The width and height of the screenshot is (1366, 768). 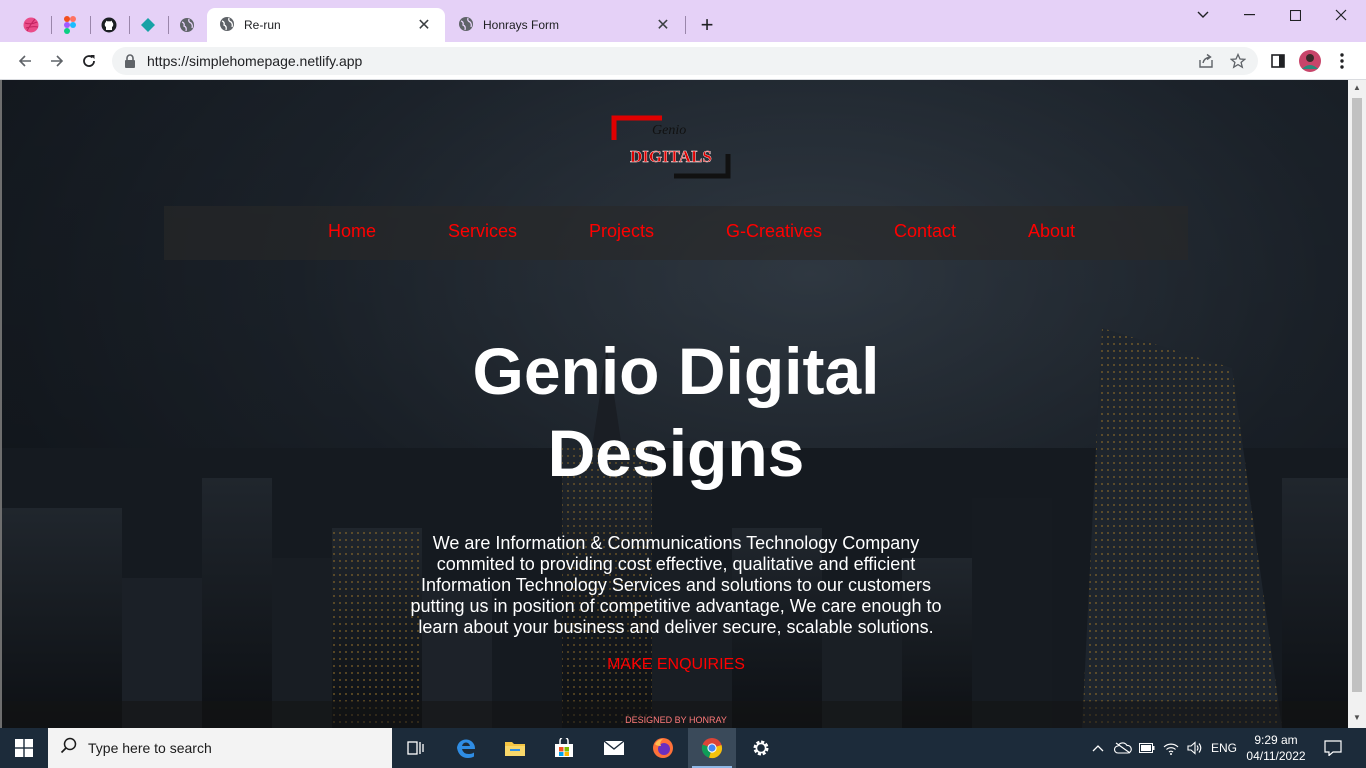 I want to click on notifications-icon, so click(x=1333, y=748).